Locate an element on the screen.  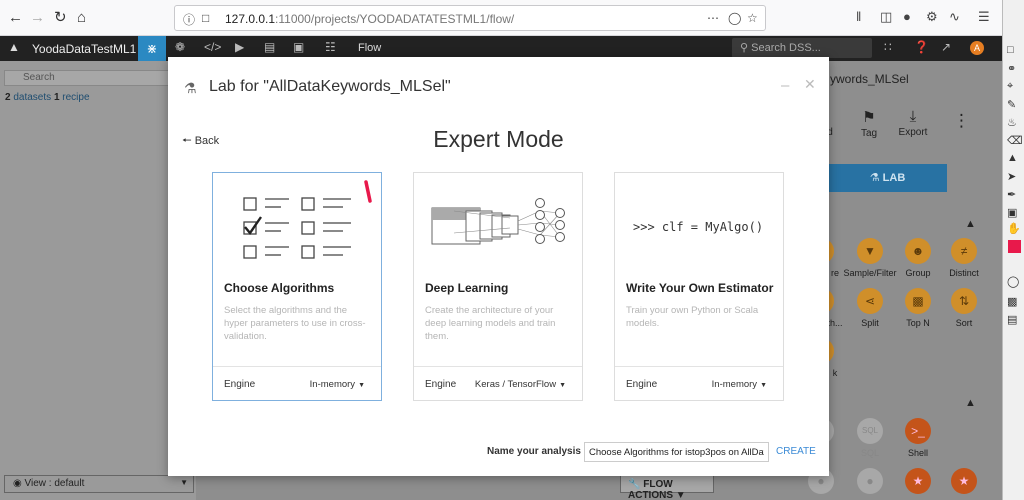
page-title: Expert Mode is located at coordinates (498, 139).